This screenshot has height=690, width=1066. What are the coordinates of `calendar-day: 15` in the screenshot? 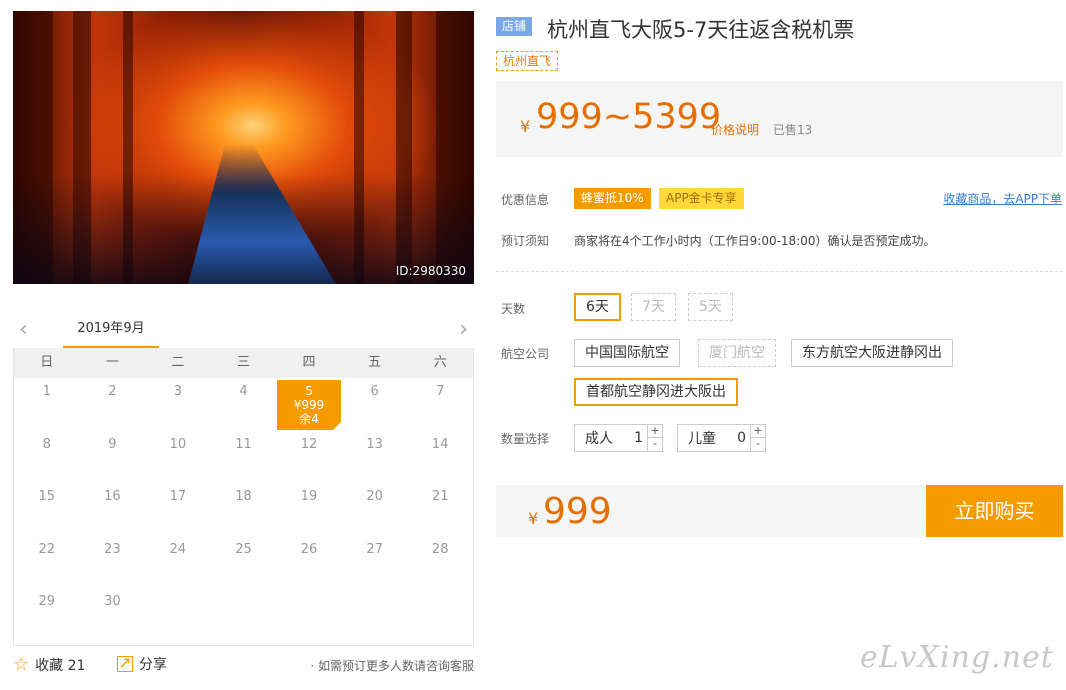 It's located at (47, 509).